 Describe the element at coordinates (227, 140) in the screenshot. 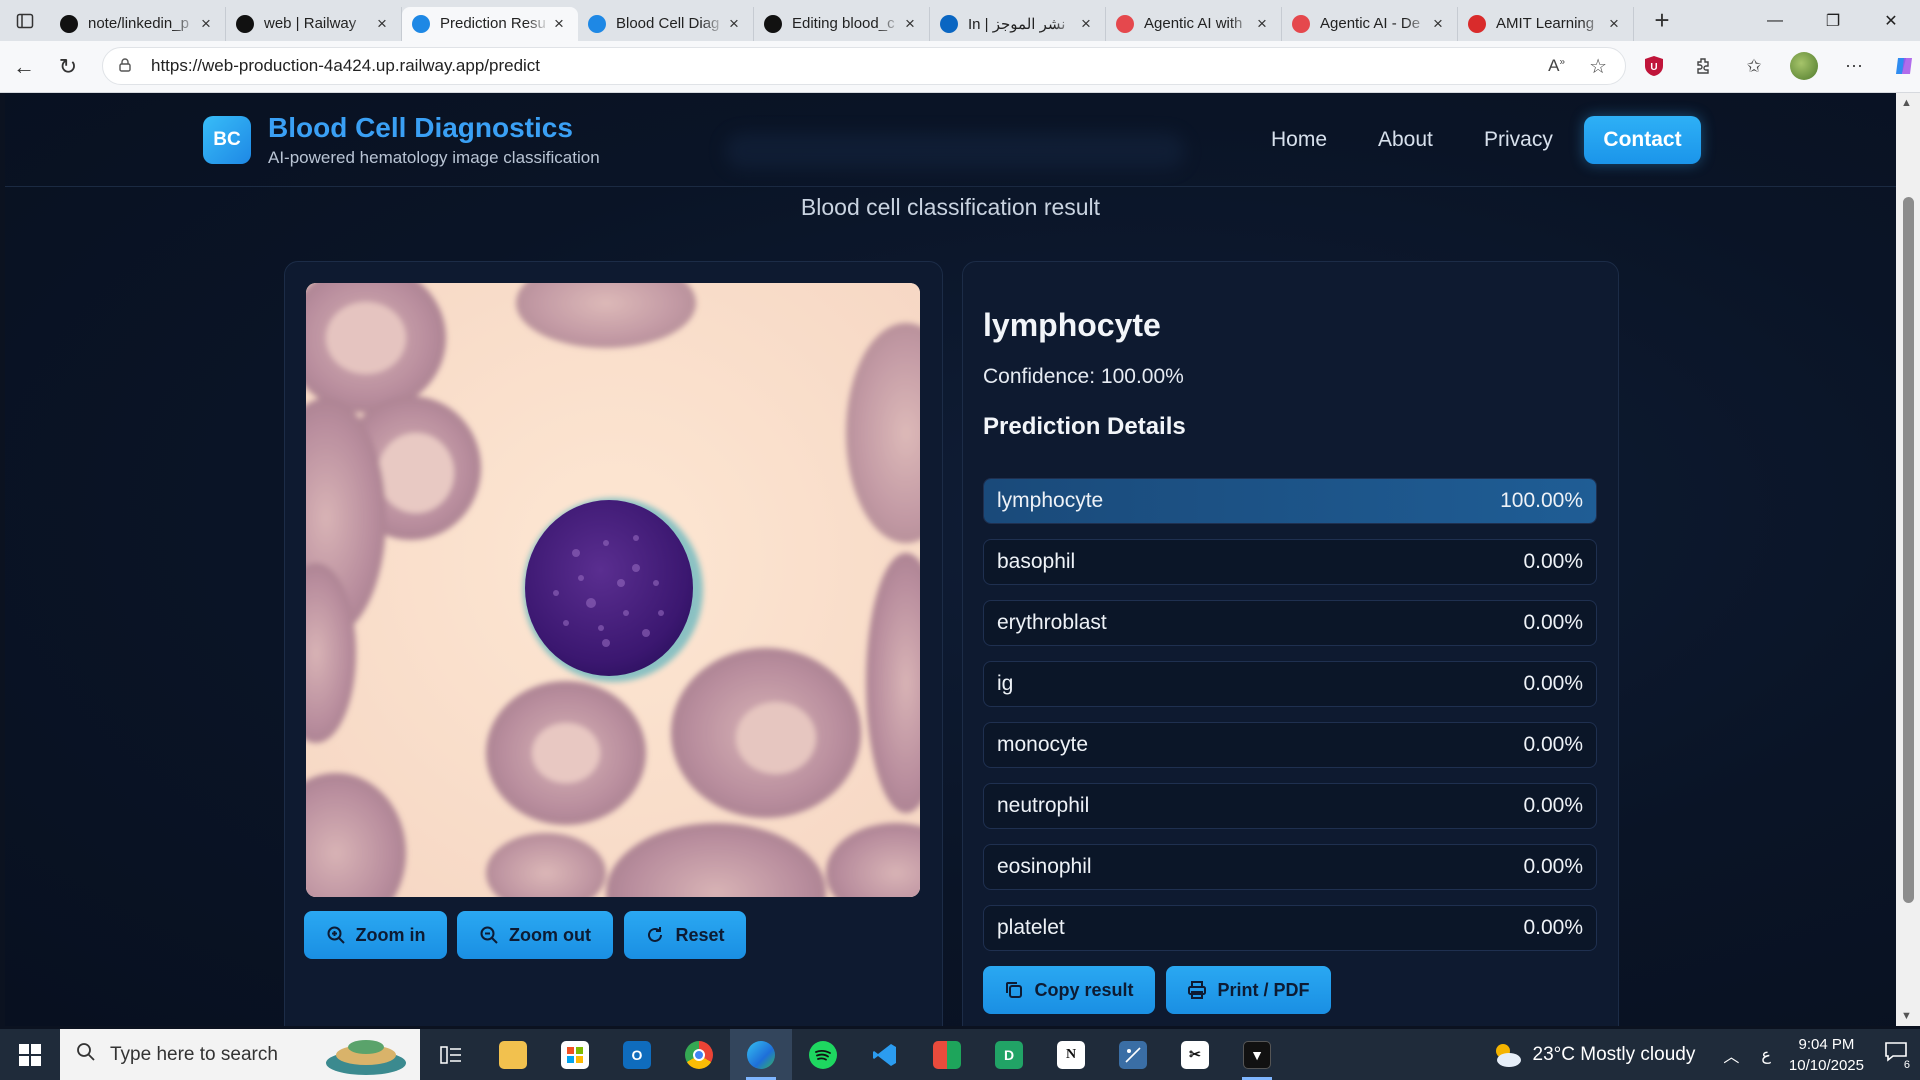

I see `site-logo: BC` at that location.